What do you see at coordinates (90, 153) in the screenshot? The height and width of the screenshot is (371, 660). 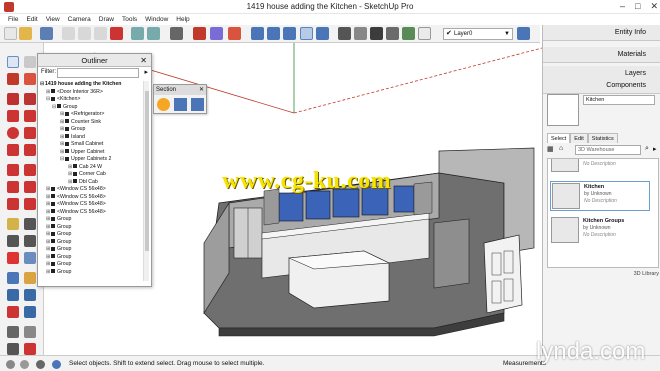 I see `outliner-tree-item: ⊞ Upper Cabinet` at bounding box center [90, 153].